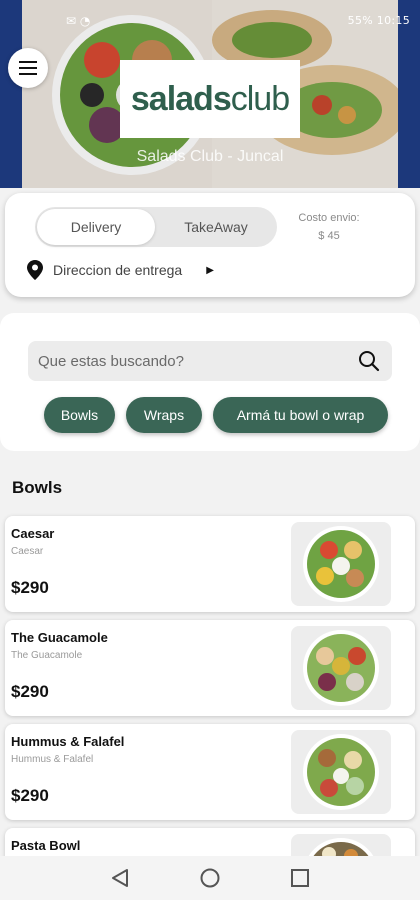 The image size is (420, 900). Describe the element at coordinates (300, 415) in the screenshot. I see `category-chip-build: Armá tu bowl o wrap` at that location.